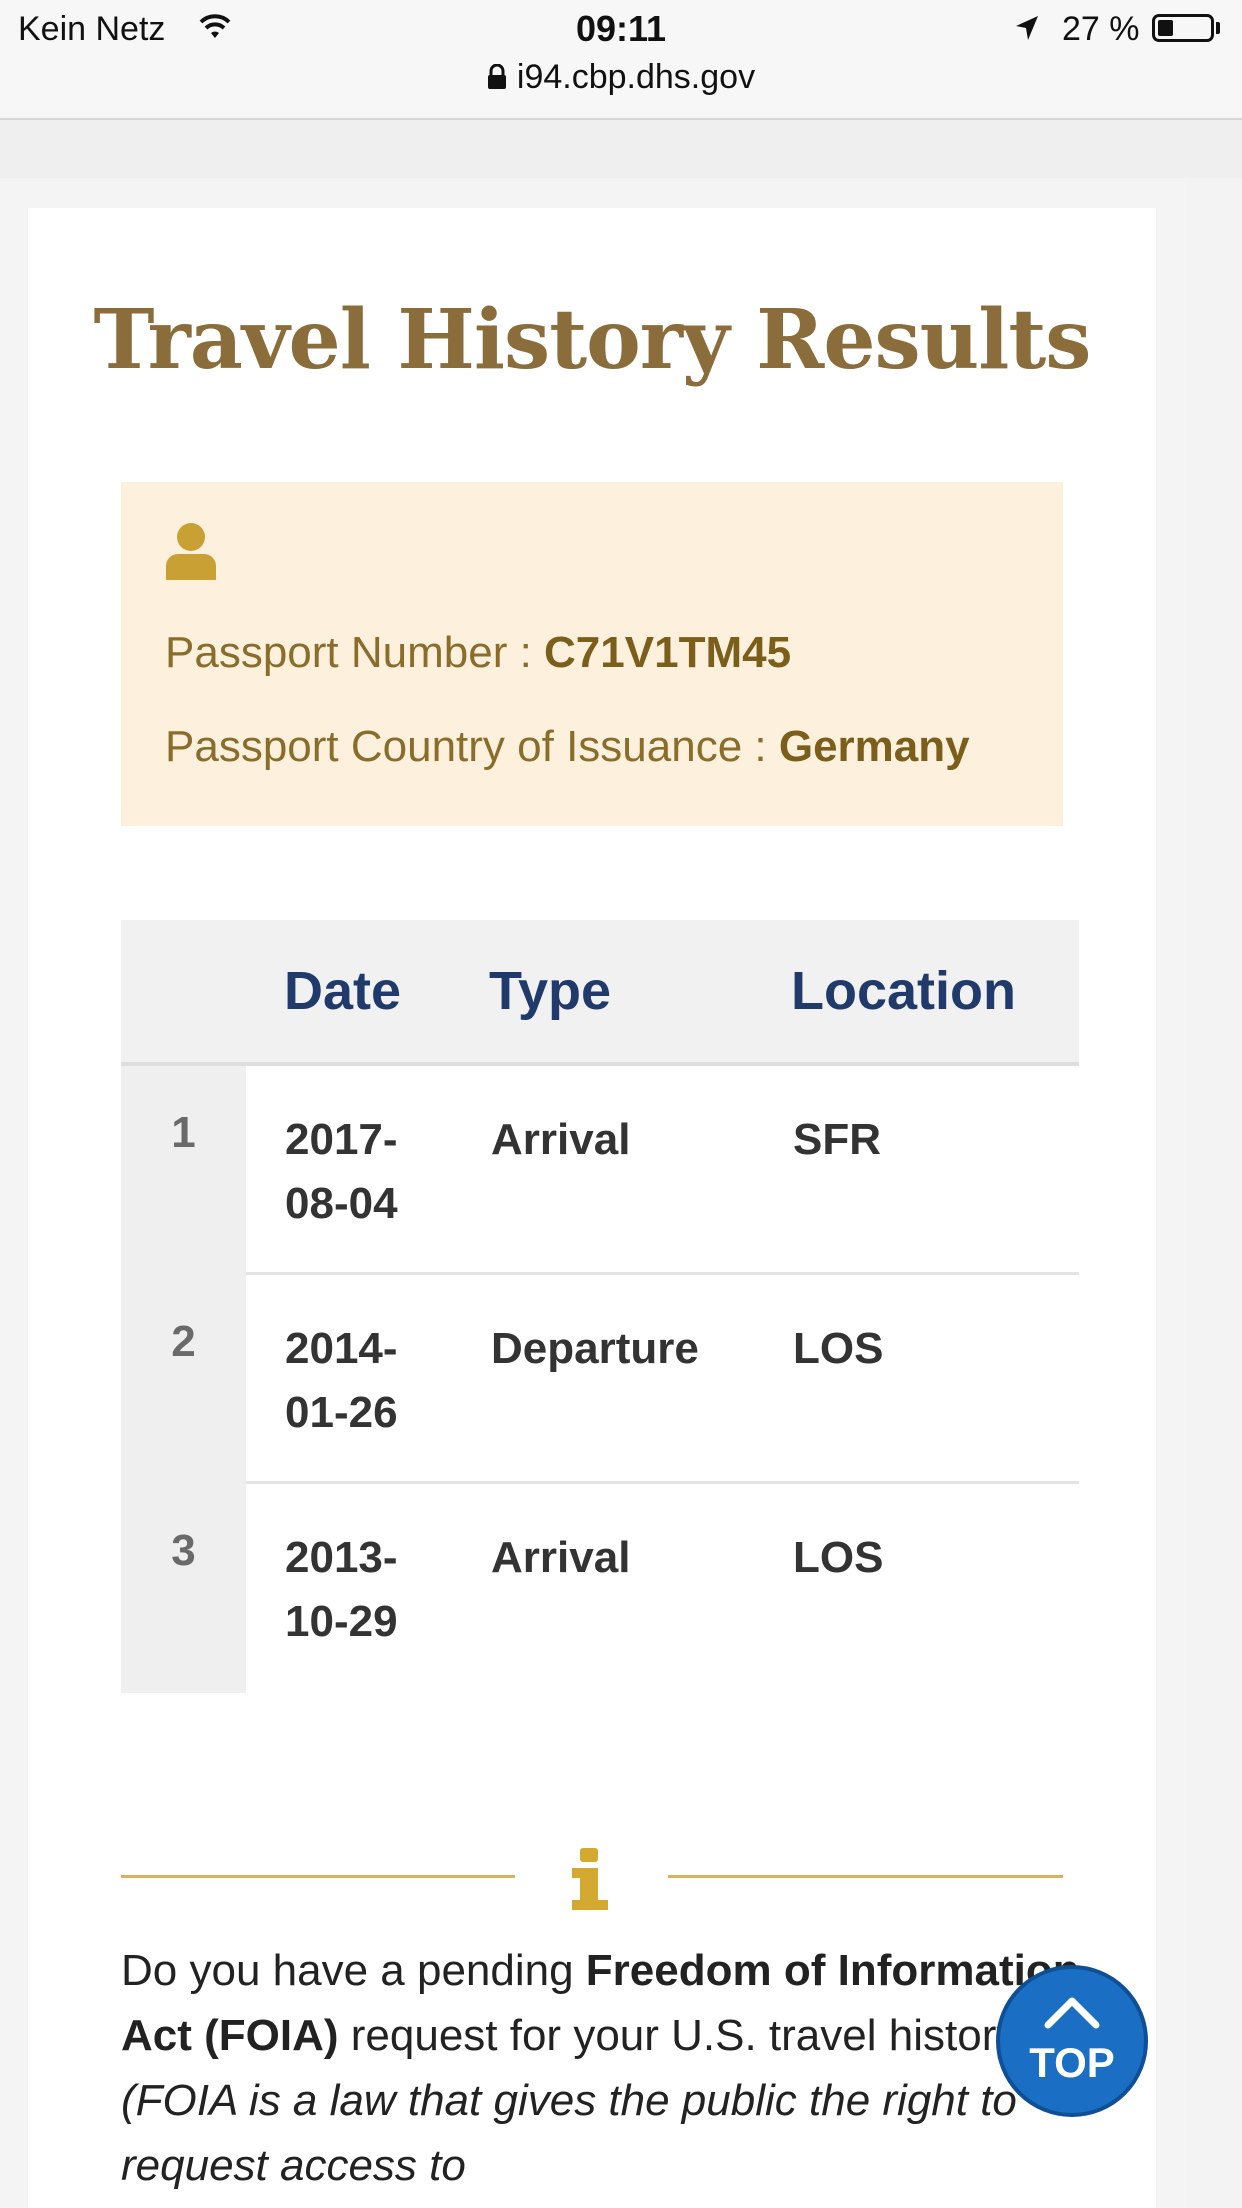  Describe the element at coordinates (183, 1341) in the screenshot. I see `row-number: 2` at that location.